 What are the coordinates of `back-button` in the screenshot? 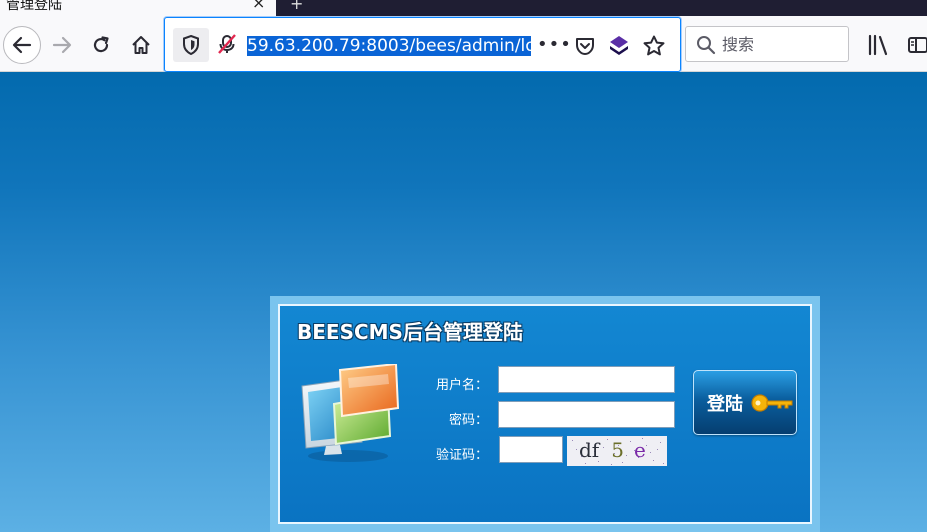 It's located at (22, 45).